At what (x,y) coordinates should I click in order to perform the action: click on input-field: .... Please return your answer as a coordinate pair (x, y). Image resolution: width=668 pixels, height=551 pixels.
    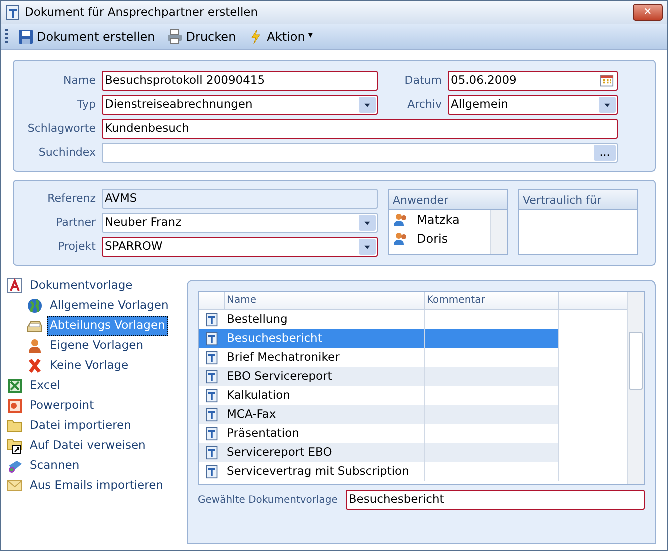
    Looking at the image, I should click on (360, 153).